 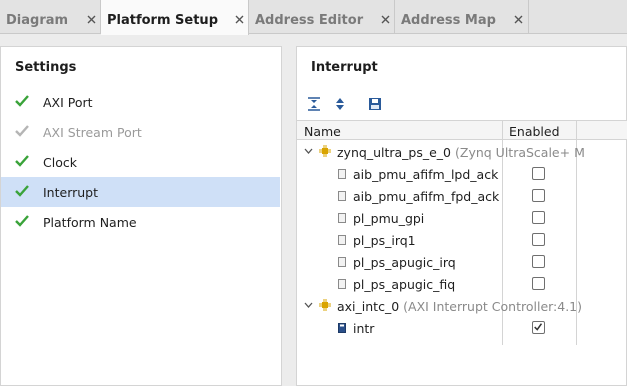 I want to click on expand-all-icon, so click(x=340, y=104).